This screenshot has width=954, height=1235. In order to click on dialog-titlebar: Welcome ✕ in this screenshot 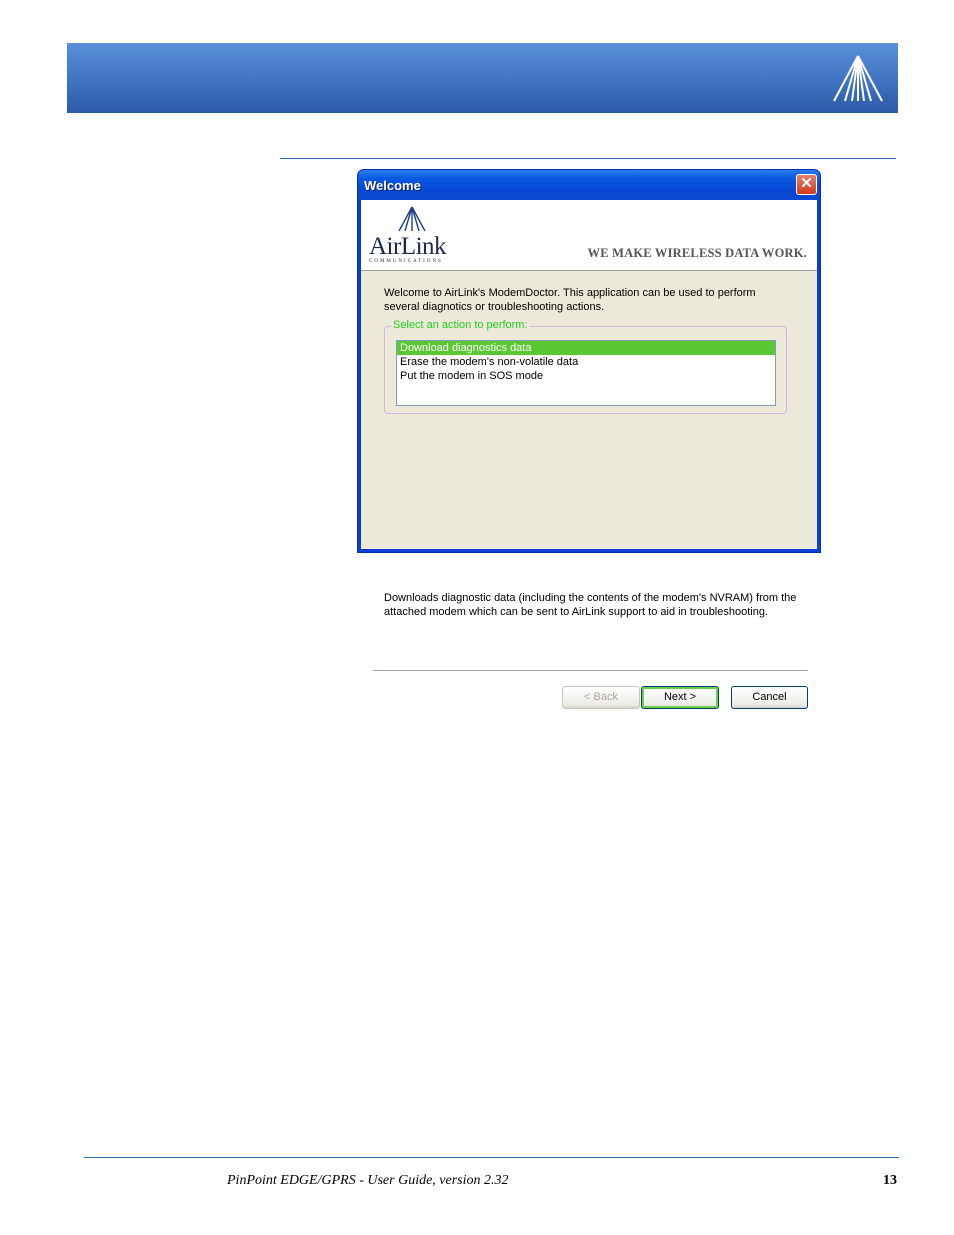, I will do `click(589, 185)`.